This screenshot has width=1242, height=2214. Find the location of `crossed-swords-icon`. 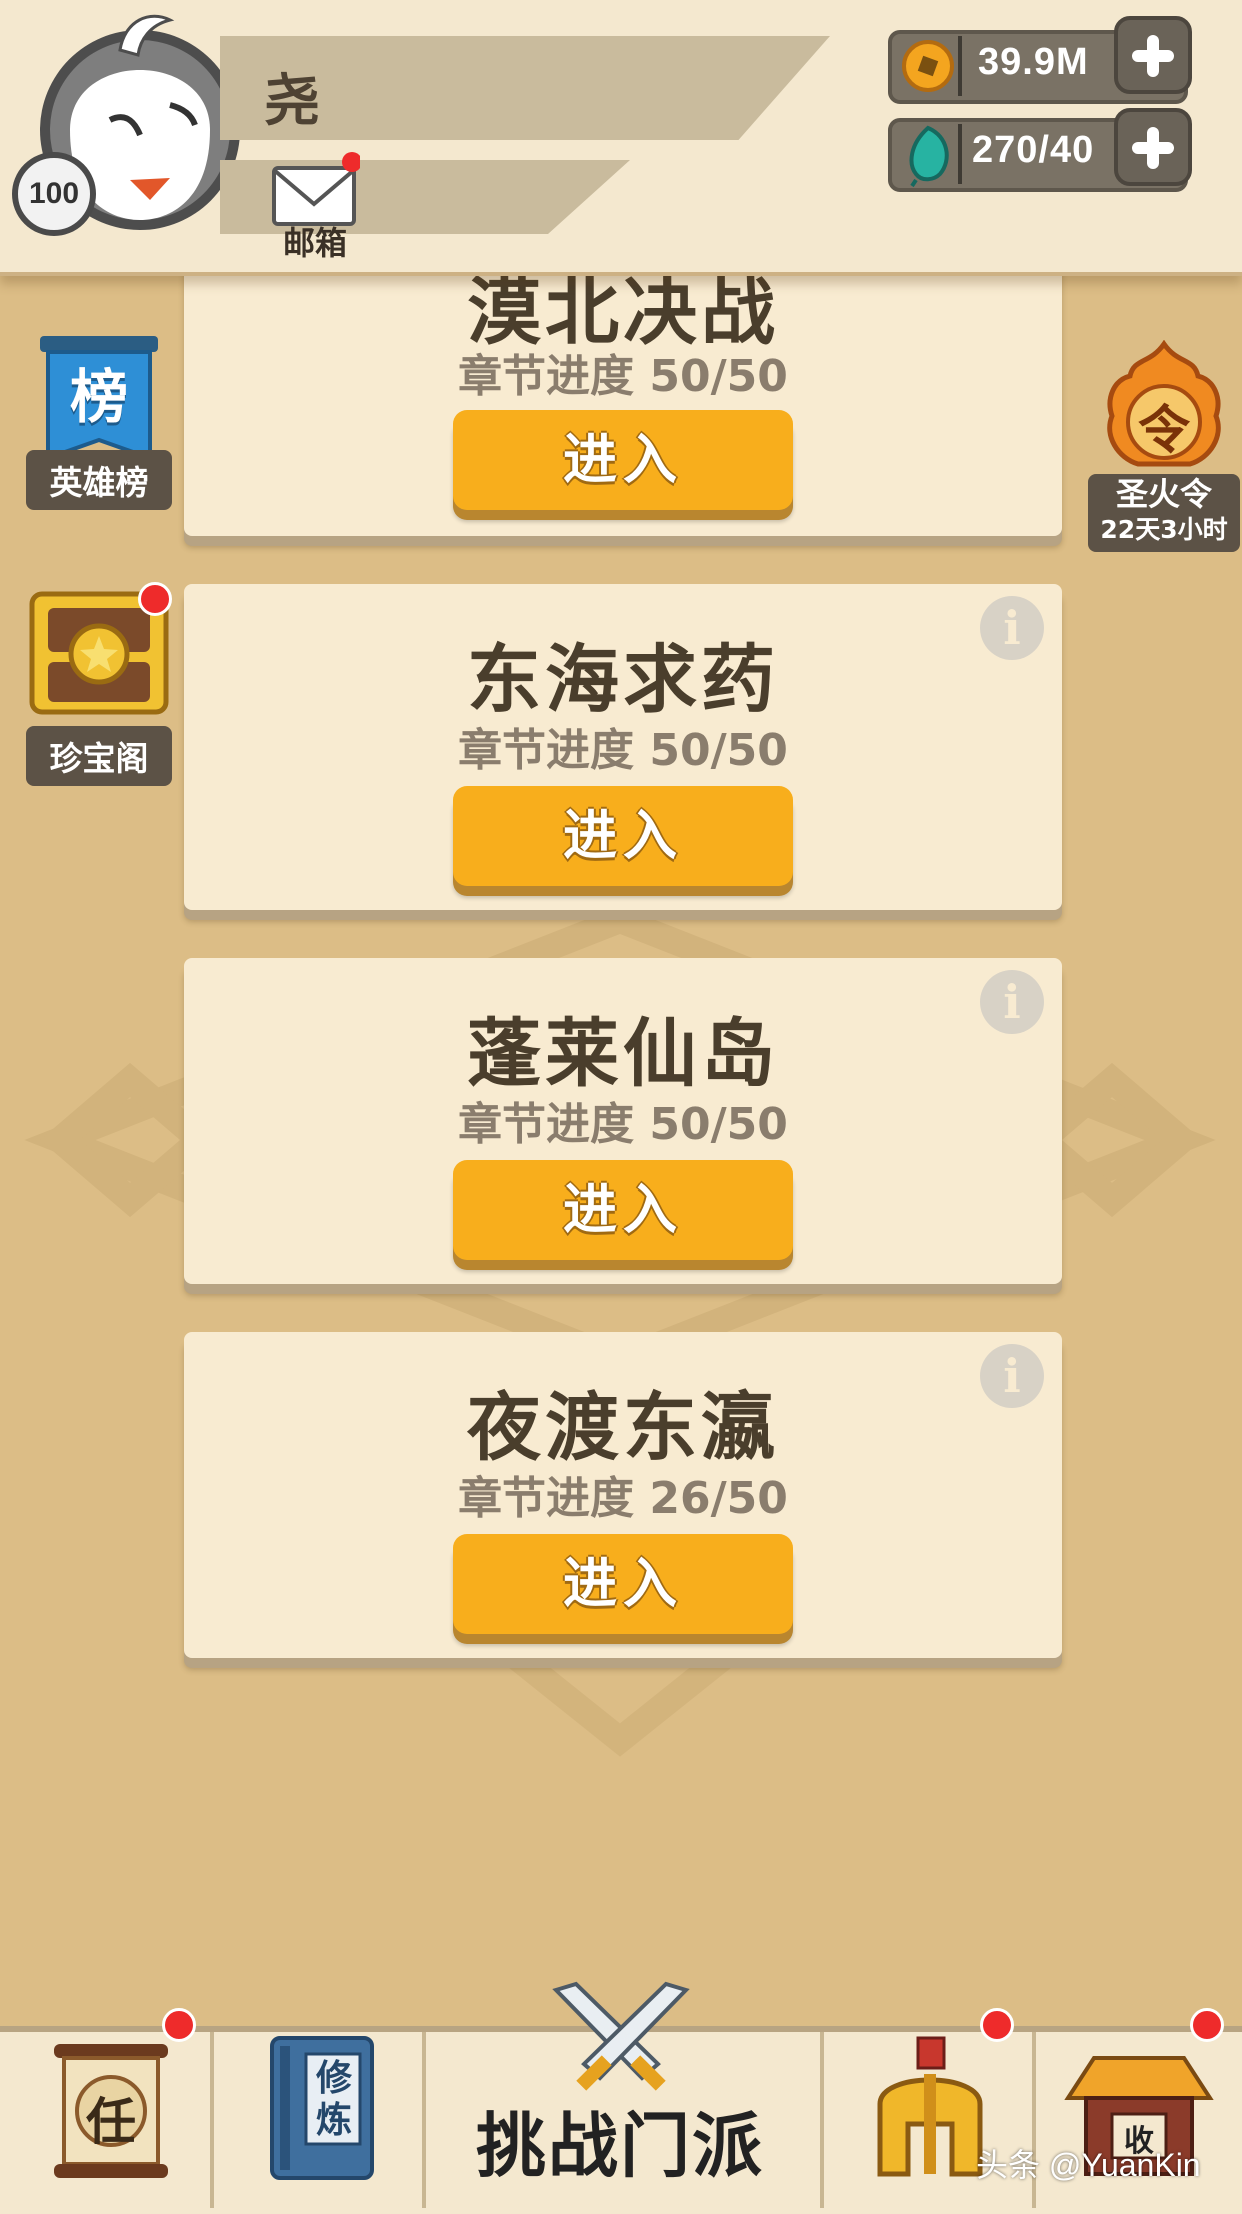

crossed-swords-icon is located at coordinates (621, 2036).